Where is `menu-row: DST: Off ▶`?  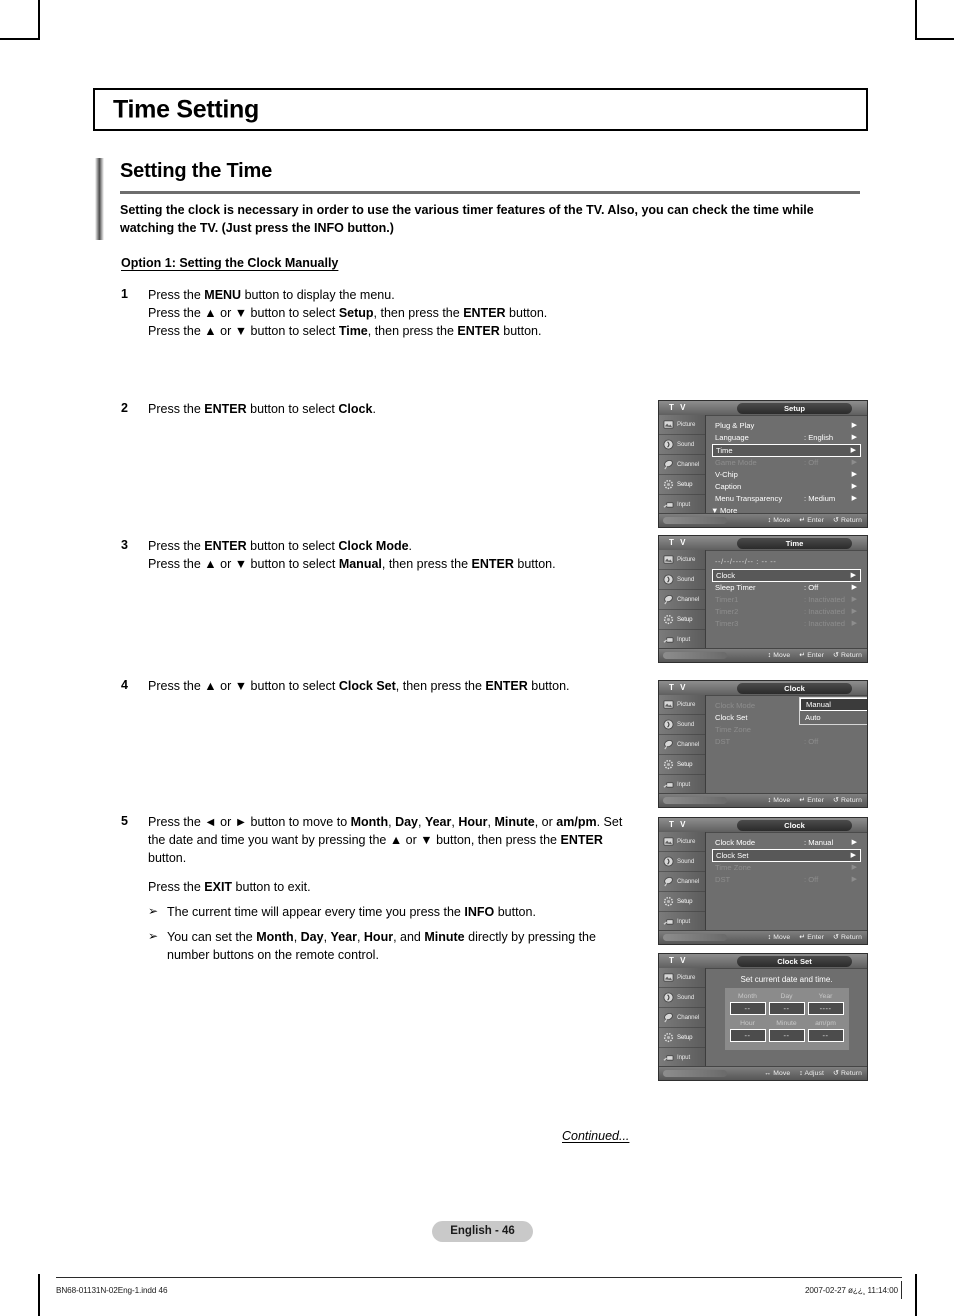 menu-row: DST: Off ▶ is located at coordinates (786, 880).